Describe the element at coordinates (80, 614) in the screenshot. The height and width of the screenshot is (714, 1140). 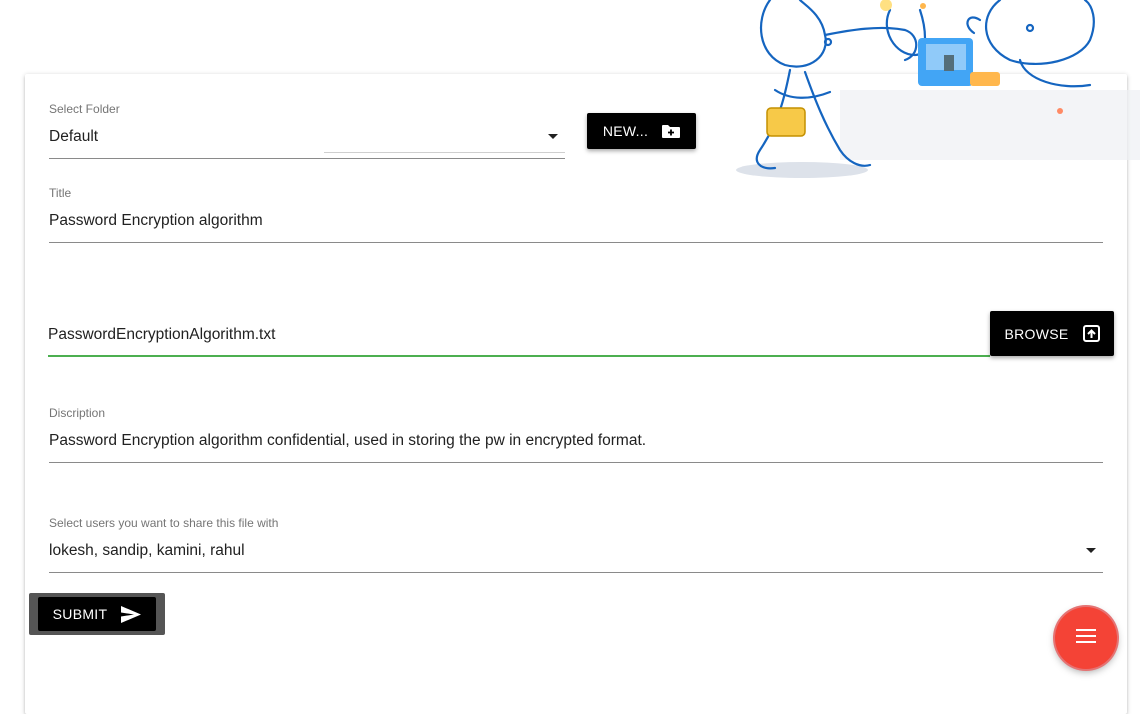
I see `submit-button-label: SUBMIT` at that location.